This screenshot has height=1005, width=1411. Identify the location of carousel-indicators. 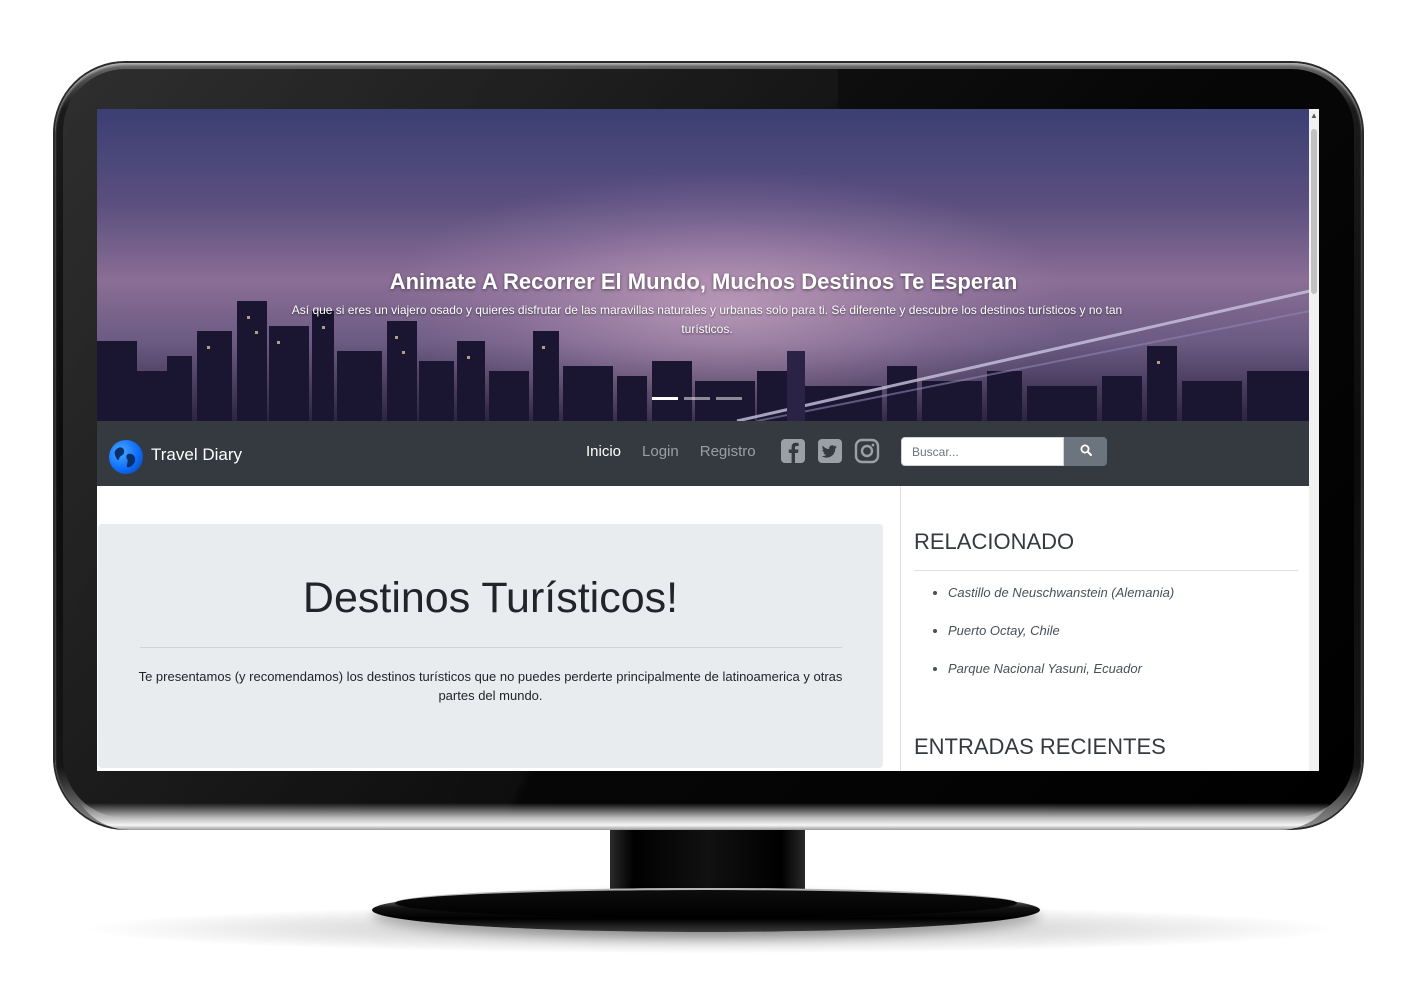
(697, 398).